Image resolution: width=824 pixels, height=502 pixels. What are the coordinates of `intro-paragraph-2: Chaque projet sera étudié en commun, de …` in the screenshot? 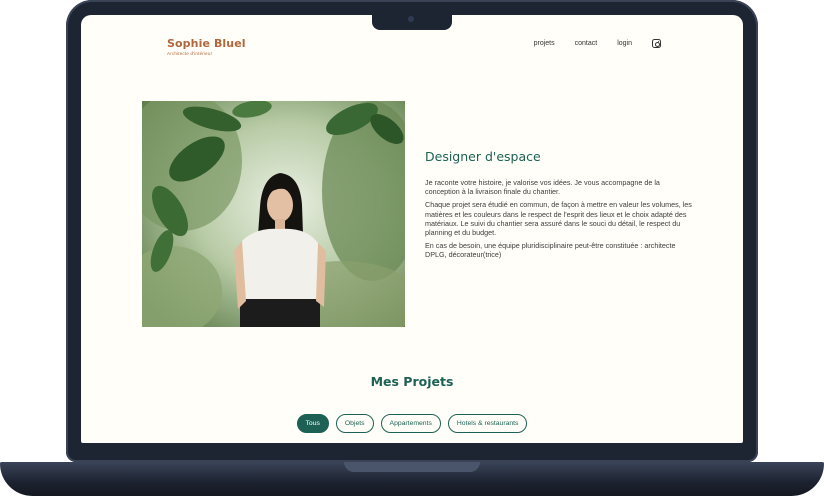 It's located at (558, 219).